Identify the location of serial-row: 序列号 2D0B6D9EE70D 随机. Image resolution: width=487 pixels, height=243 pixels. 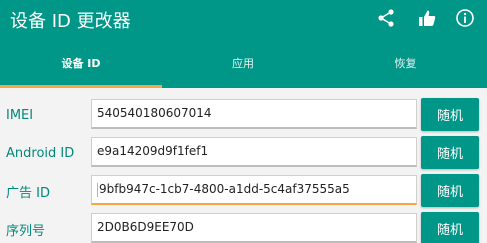
(243, 227).